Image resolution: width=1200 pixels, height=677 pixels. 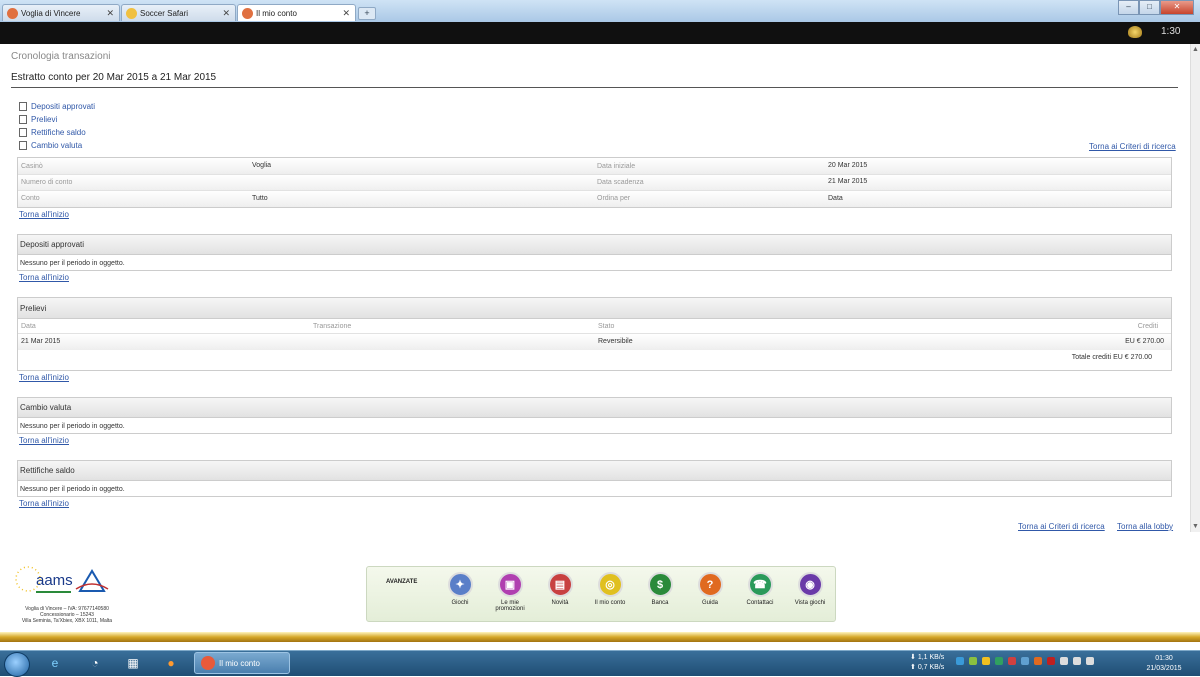 What do you see at coordinates (55, 663) in the screenshot?
I see `internet-explorer-icon: e` at bounding box center [55, 663].